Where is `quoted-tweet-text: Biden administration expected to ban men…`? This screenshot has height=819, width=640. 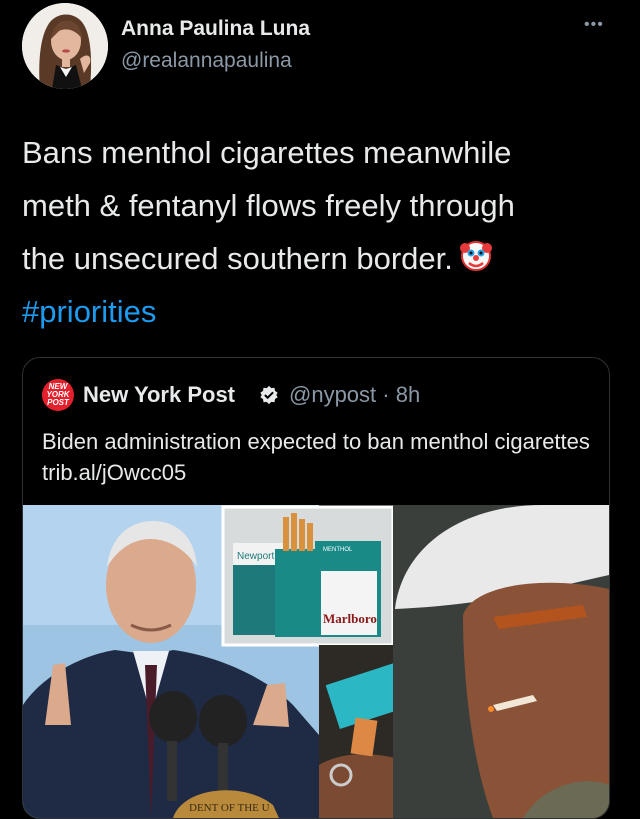 quoted-tweet-text: Biden administration expected to ban men… is located at coordinates (316, 457).